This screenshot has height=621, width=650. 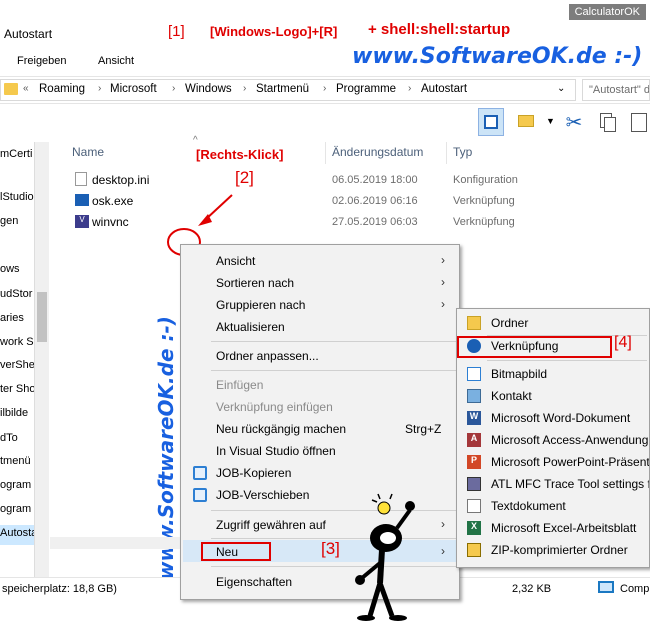 I want to click on breadcrumb-startmenu: Startmenü, so click(x=282, y=89).